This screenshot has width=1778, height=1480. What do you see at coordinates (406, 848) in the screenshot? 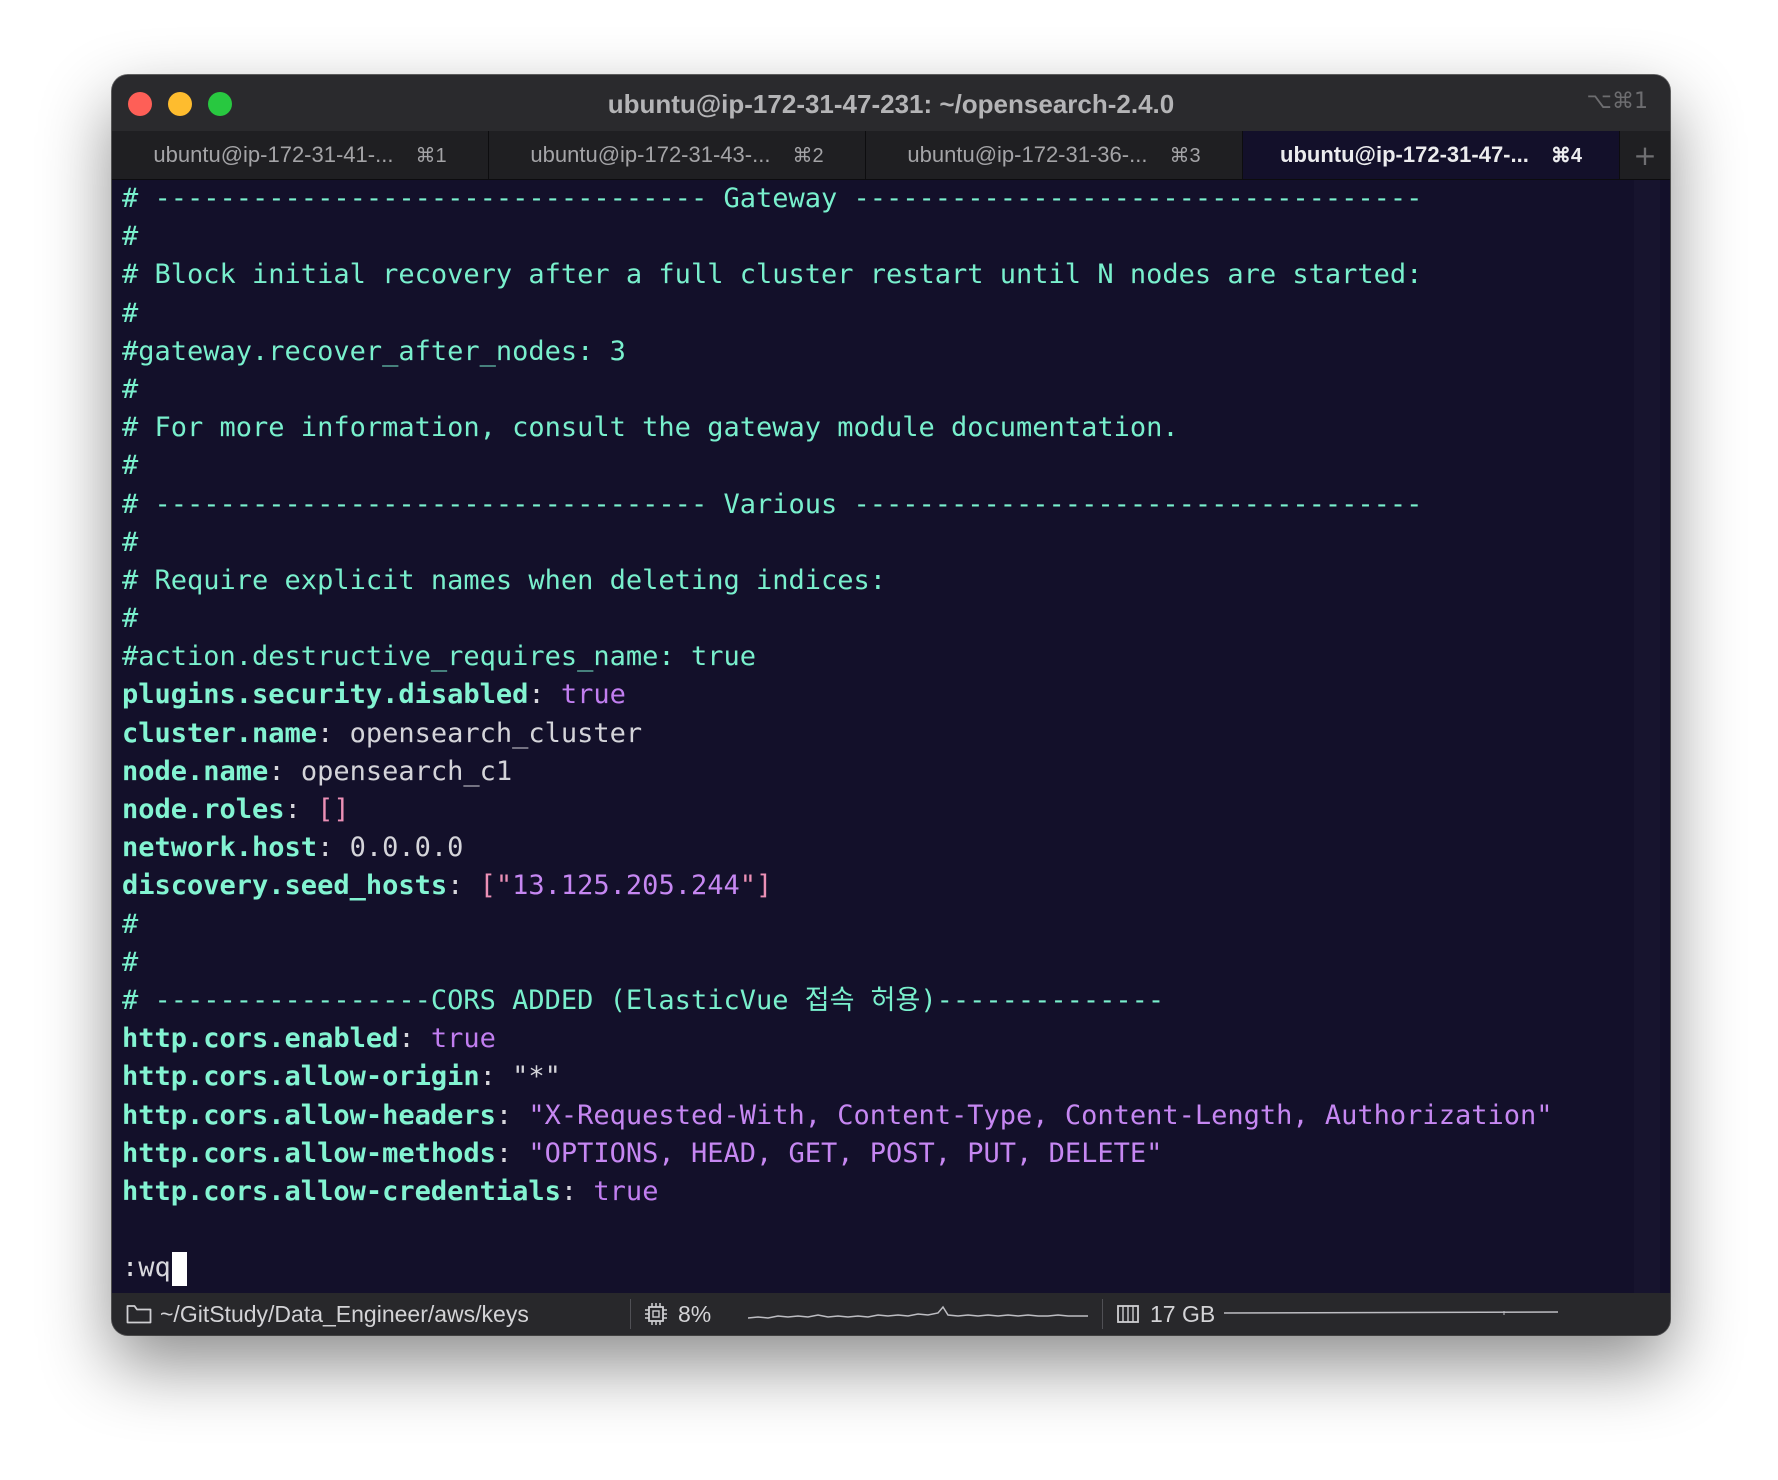
I see `config-value: 0.0.0.0` at bounding box center [406, 848].